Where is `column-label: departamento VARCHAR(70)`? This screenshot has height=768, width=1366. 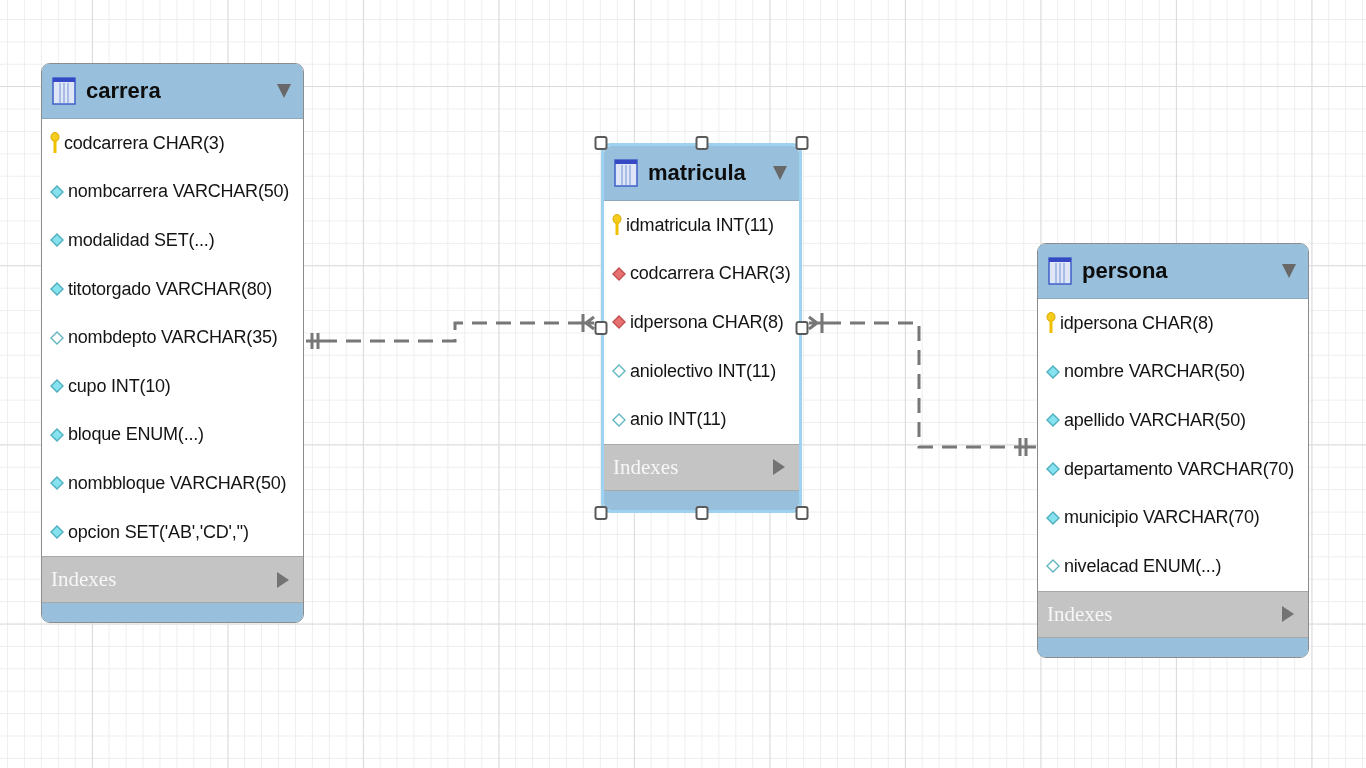 column-label: departamento VARCHAR(70) is located at coordinates (1179, 469).